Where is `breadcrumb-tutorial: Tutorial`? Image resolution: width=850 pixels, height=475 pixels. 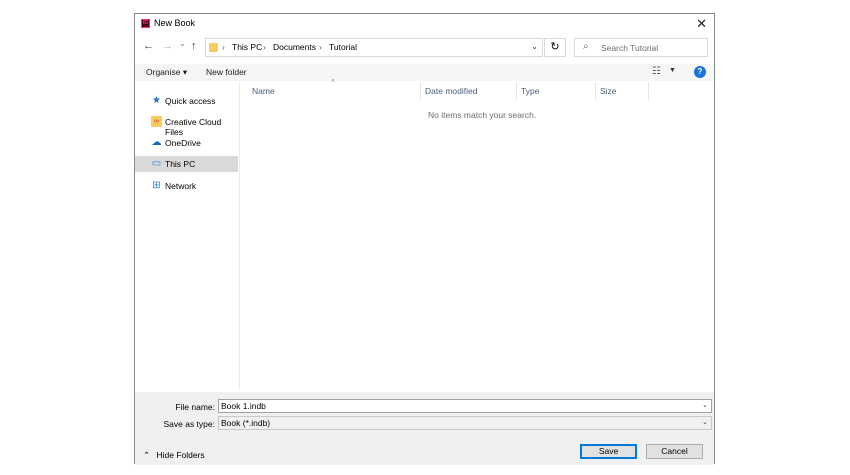
breadcrumb-tutorial: Tutorial is located at coordinates (343, 47).